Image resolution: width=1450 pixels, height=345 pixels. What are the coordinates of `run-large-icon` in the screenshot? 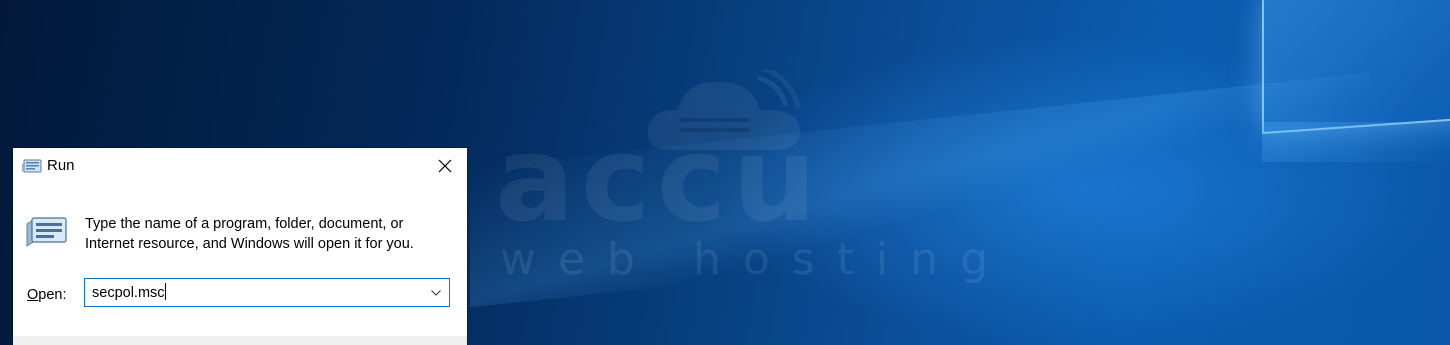 It's located at (46, 232).